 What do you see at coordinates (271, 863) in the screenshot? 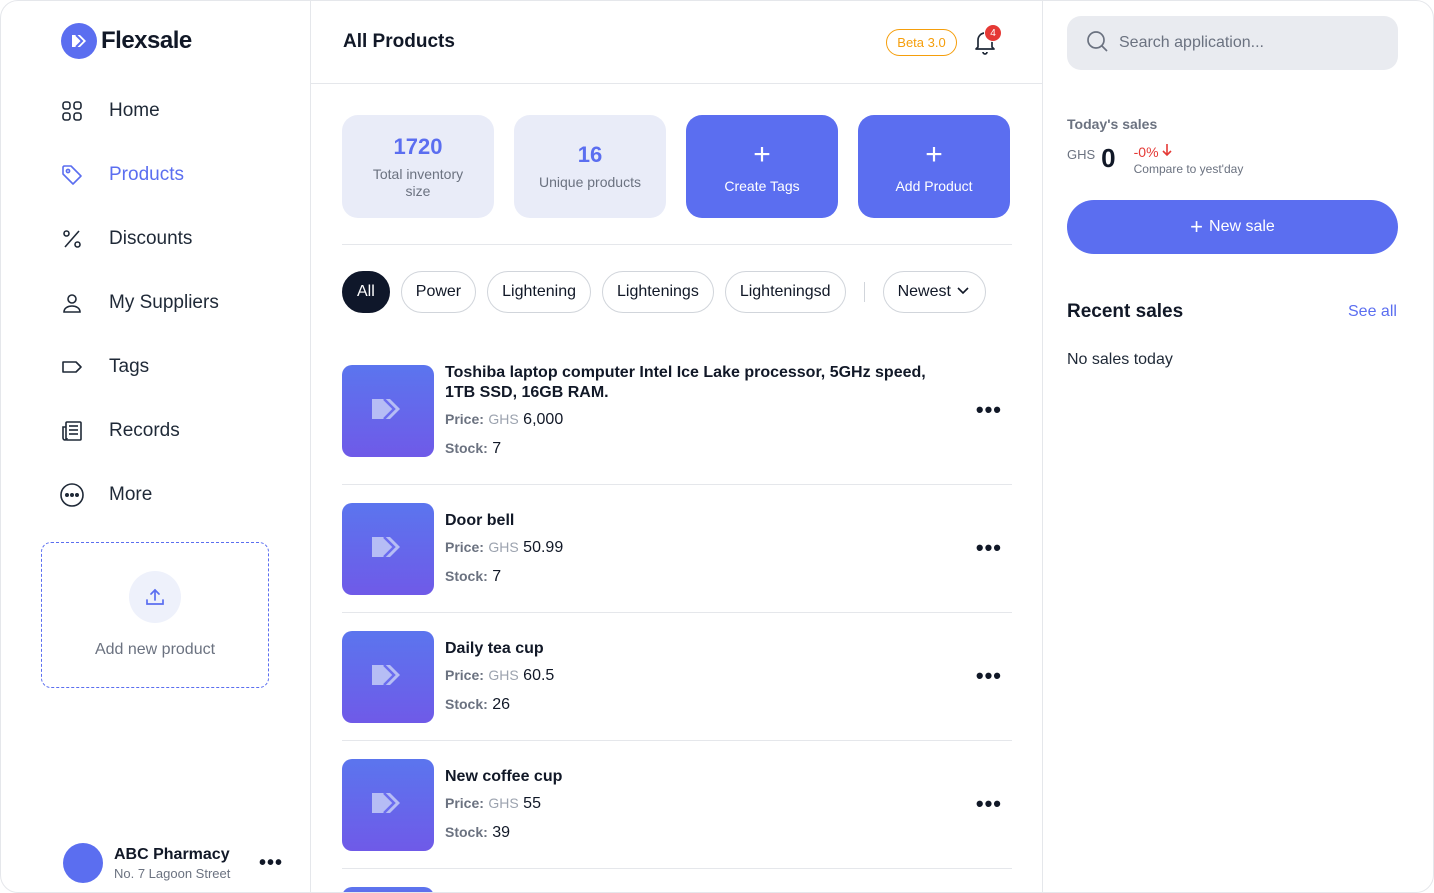
I see `account-more-icon: •••` at bounding box center [271, 863].